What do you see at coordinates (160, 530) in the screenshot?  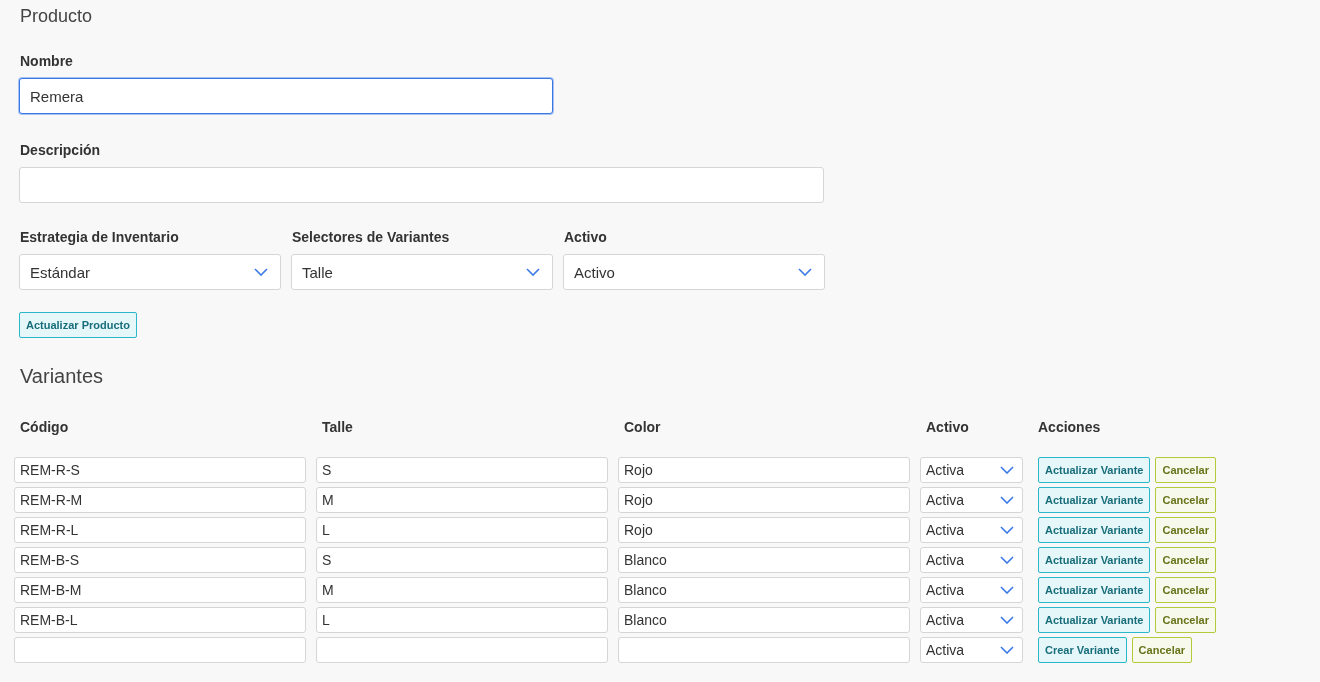 I see `table-input-field: REM-R-L` at bounding box center [160, 530].